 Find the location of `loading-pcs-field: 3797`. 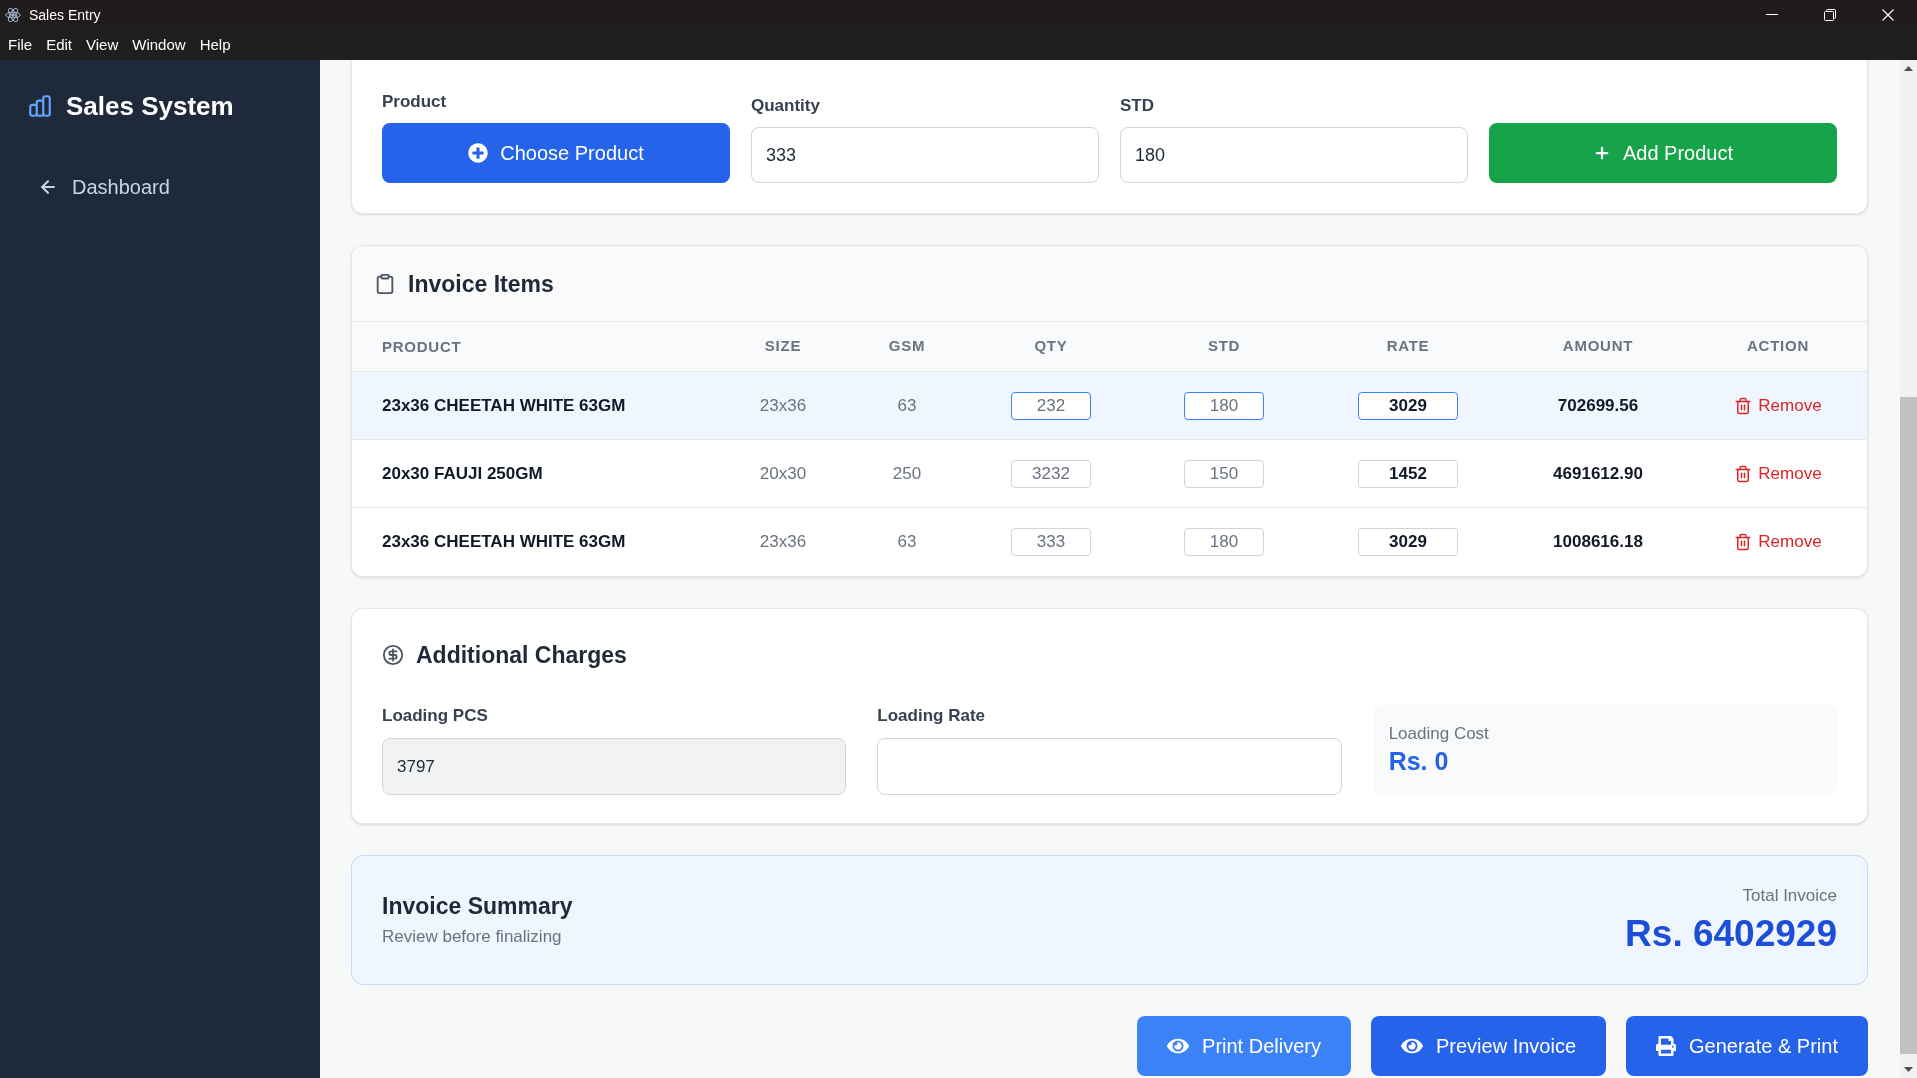

loading-pcs-field: 3797 is located at coordinates (614, 766).